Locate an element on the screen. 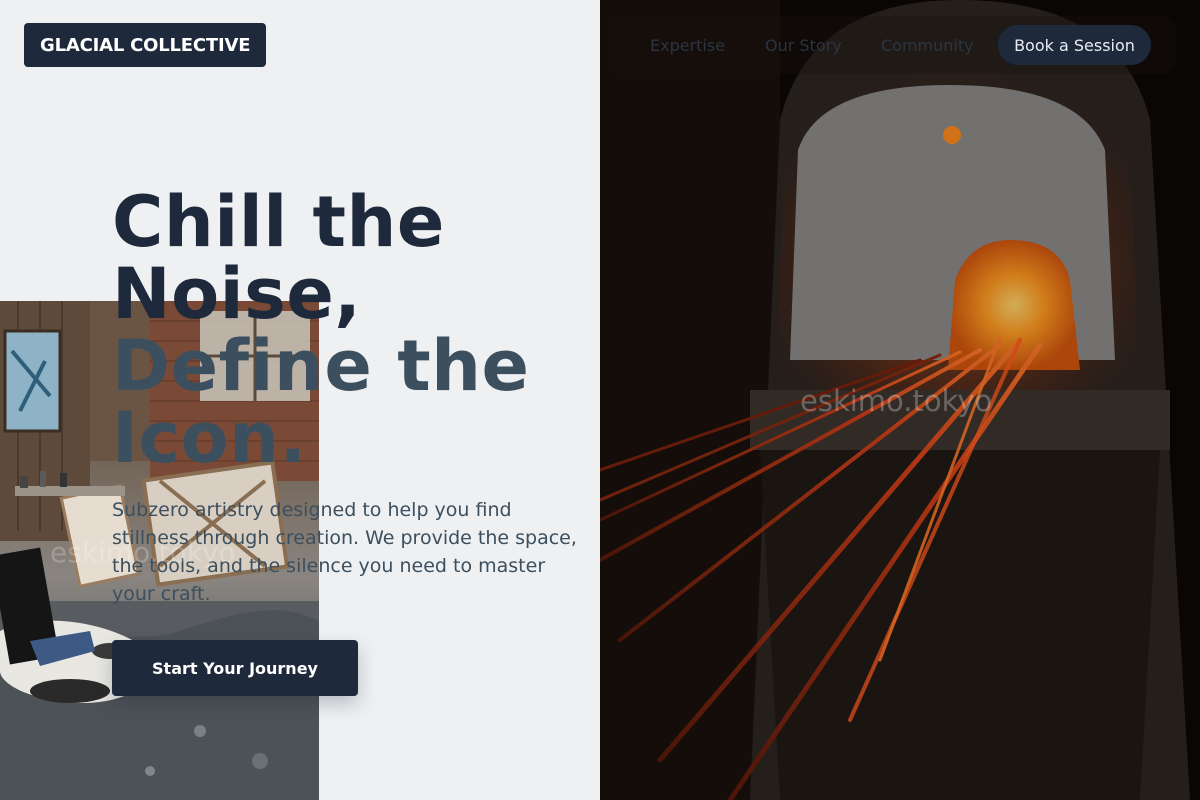 The height and width of the screenshot is (800, 1200). logo-text: GLACIAL COLLECTIVE is located at coordinates (145, 45).